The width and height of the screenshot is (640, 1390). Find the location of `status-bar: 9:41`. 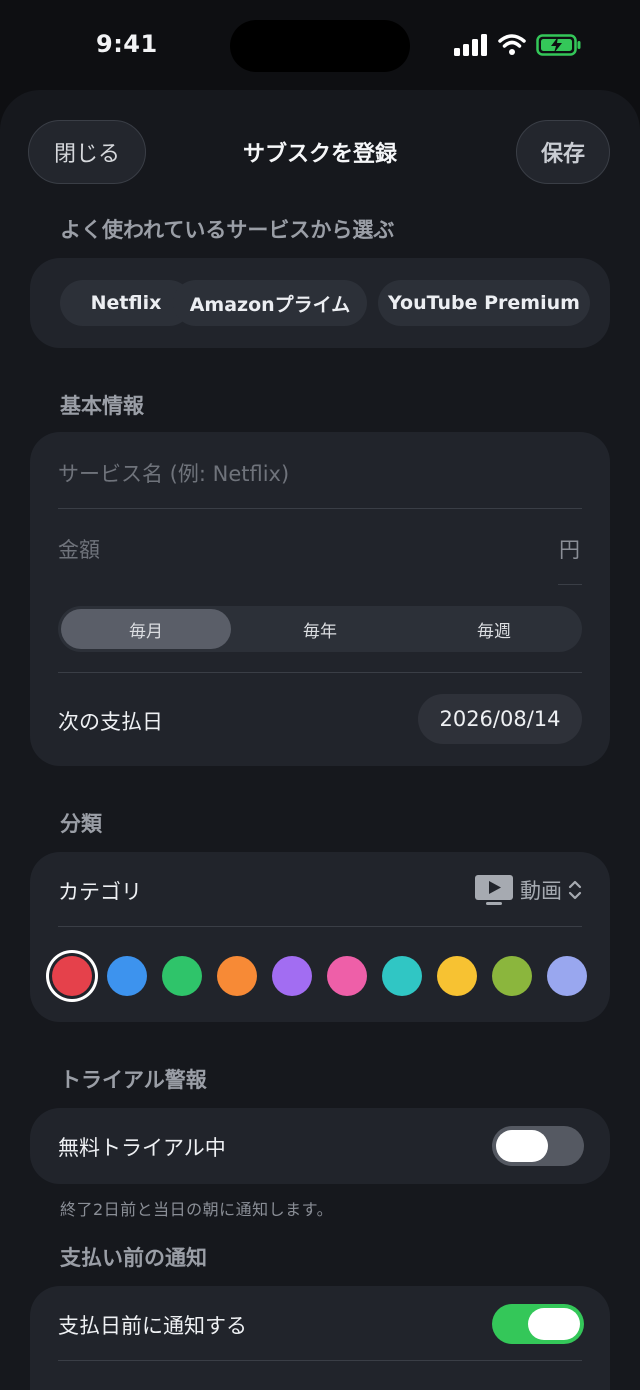

status-bar: 9:41 is located at coordinates (320, 45).